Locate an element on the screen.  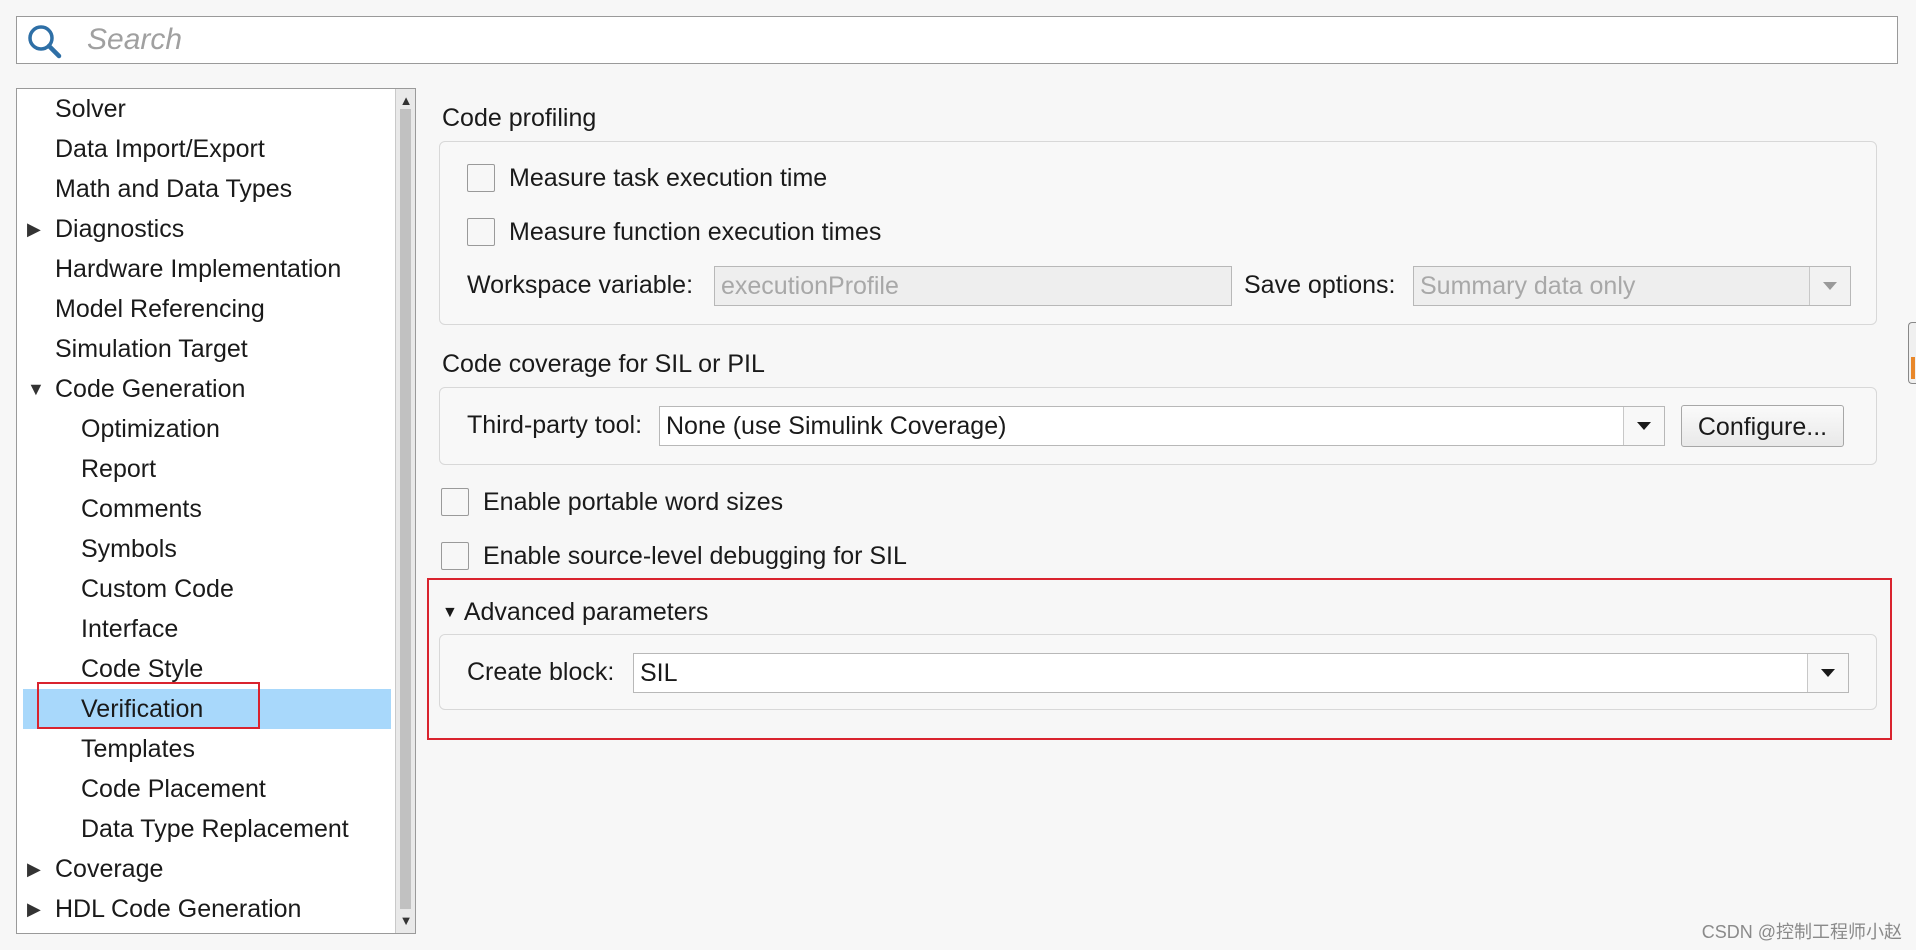
create-block-value: SIL is located at coordinates (659, 673).